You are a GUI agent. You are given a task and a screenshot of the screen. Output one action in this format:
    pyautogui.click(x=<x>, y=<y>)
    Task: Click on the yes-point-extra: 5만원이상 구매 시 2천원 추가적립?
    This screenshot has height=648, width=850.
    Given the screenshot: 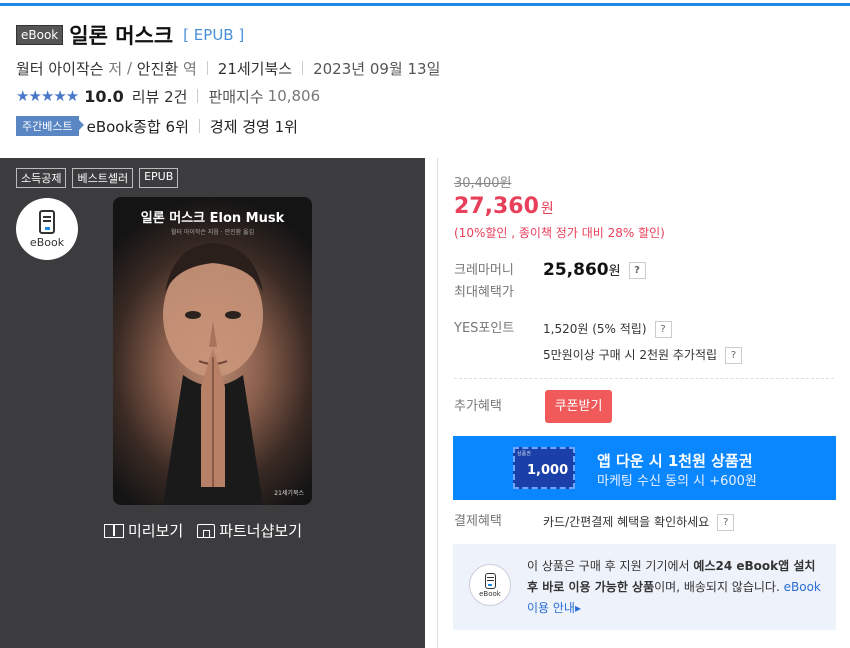 What is the action you would take?
    pyautogui.click(x=643, y=355)
    